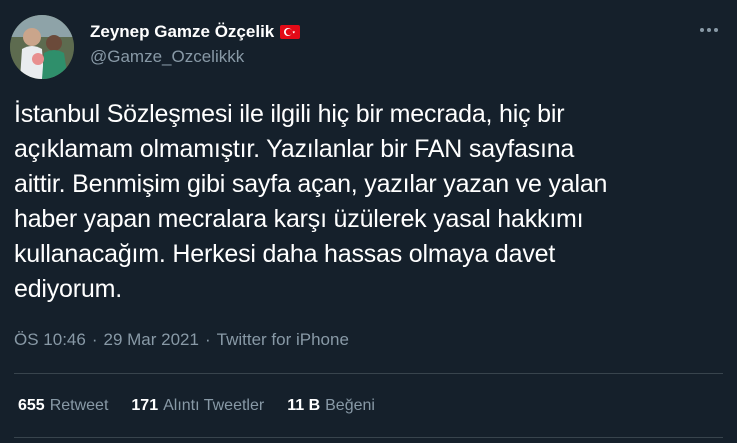 The image size is (737, 443). What do you see at coordinates (145, 405) in the screenshot?
I see `stat-count: 171` at bounding box center [145, 405].